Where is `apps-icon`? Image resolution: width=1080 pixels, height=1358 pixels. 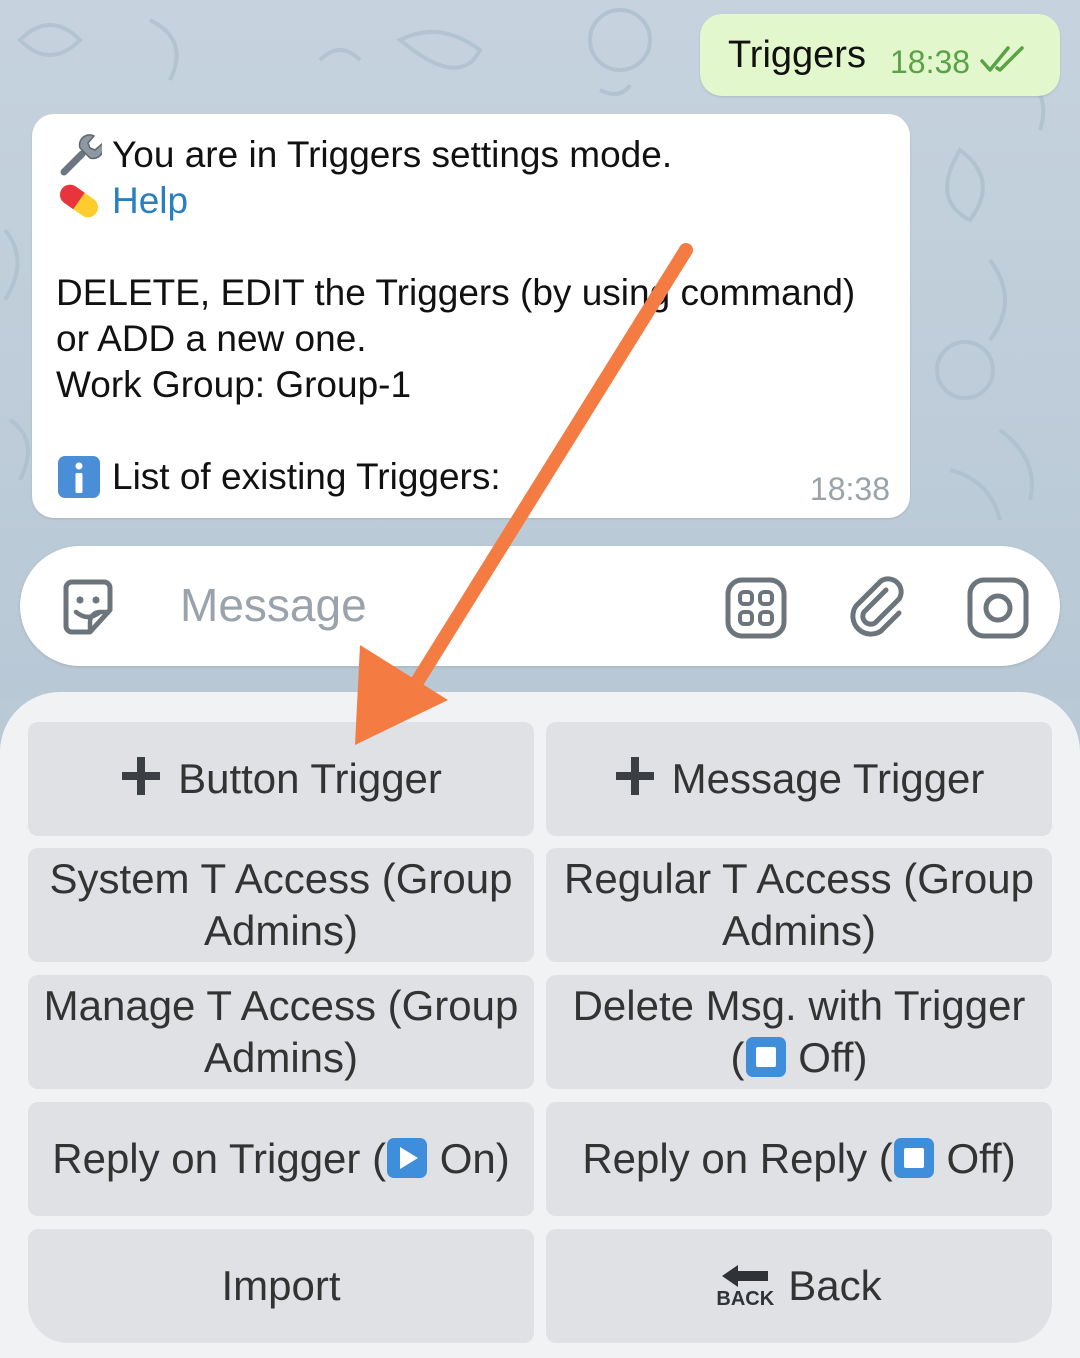
apps-icon is located at coordinates (756, 608).